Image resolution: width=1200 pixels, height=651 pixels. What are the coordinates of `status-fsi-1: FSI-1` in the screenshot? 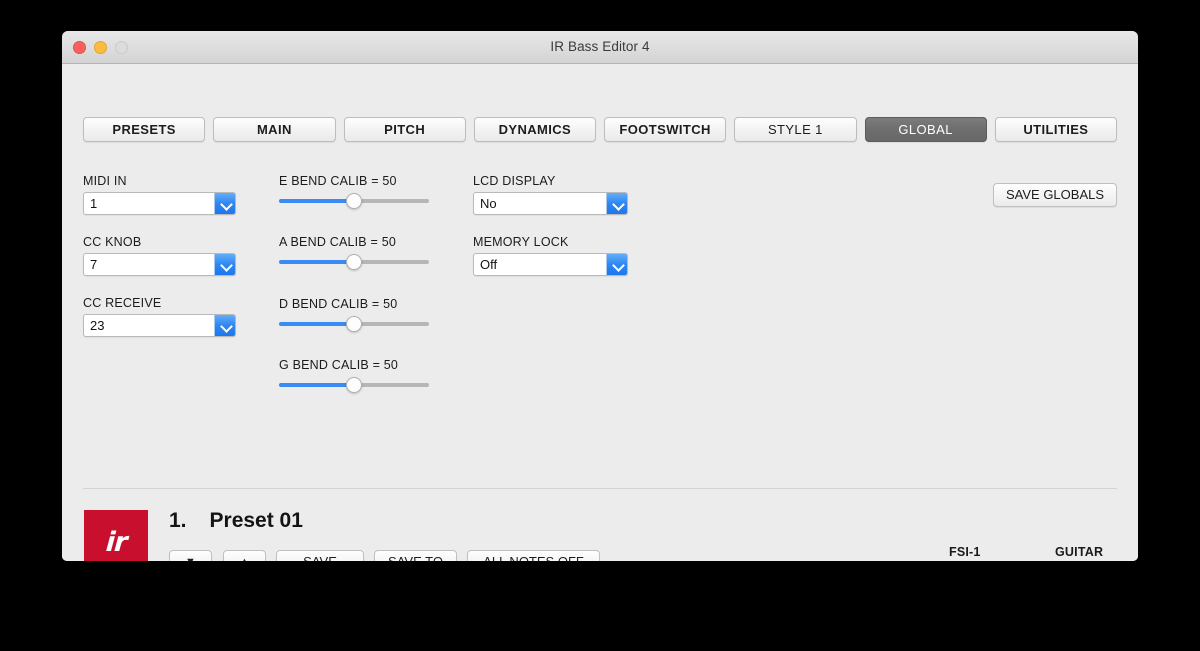 It's located at (980, 553).